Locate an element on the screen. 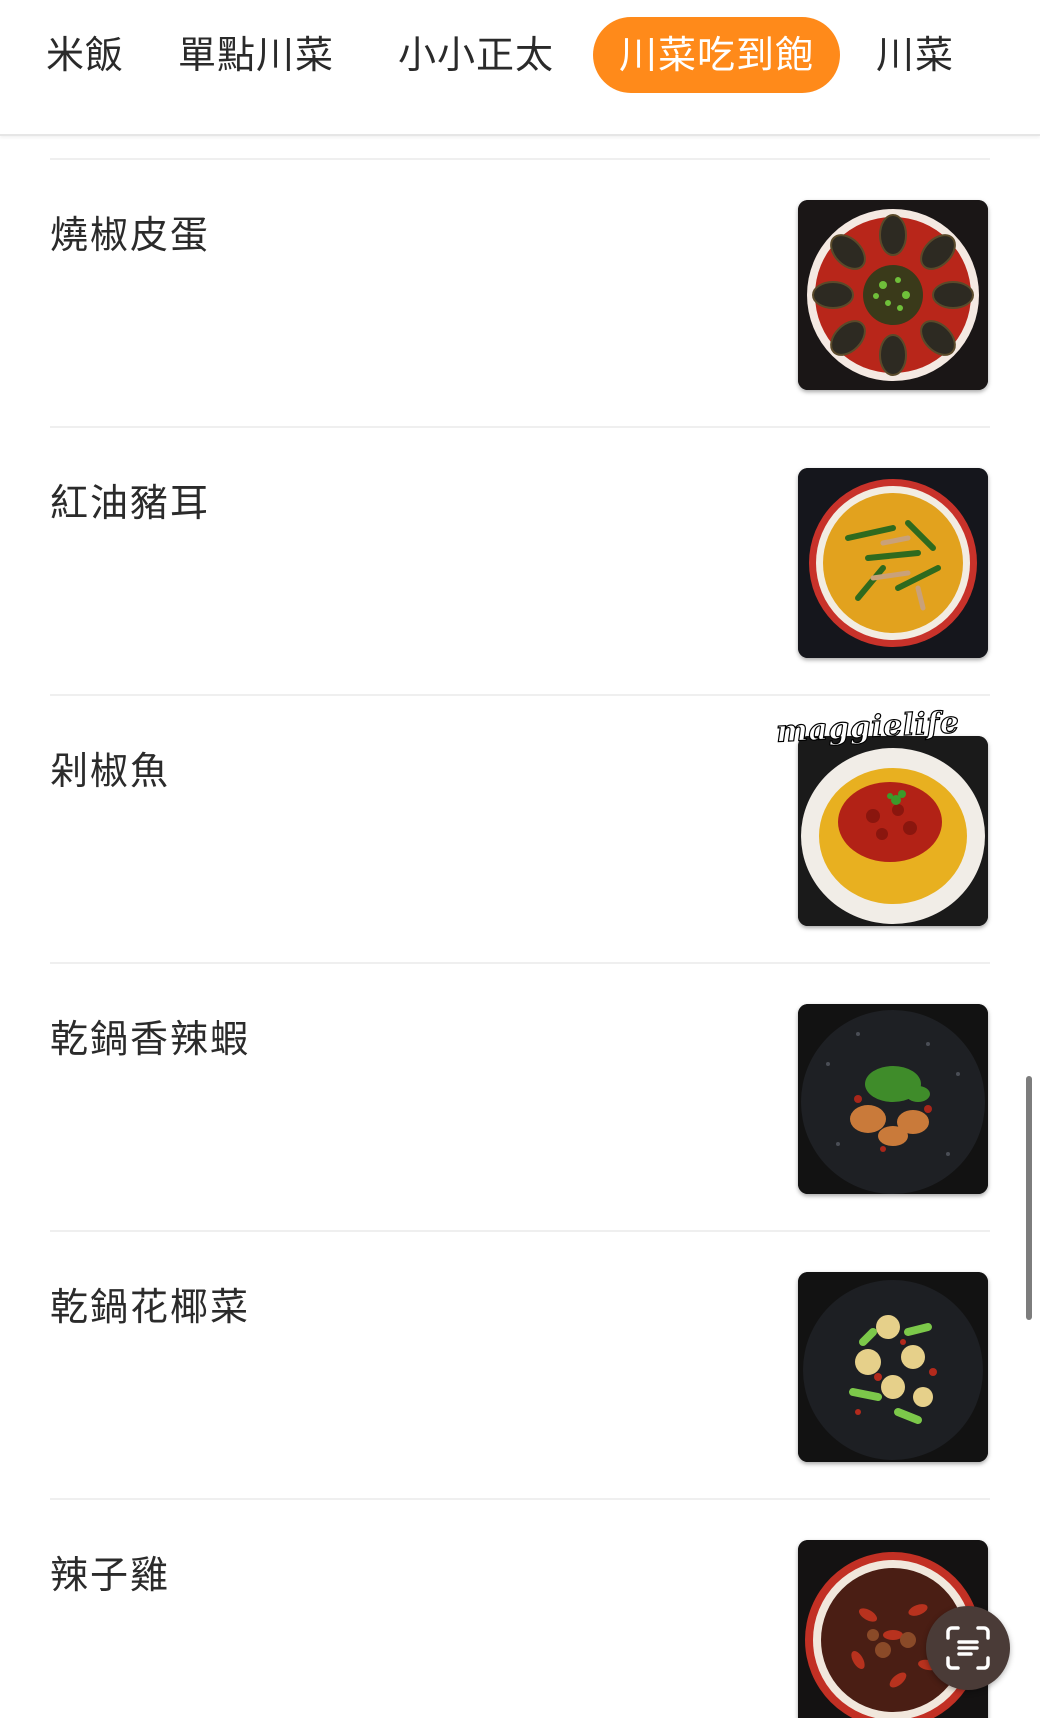 The width and height of the screenshot is (1040, 1718). century-egg-dish-image is located at coordinates (893, 295).